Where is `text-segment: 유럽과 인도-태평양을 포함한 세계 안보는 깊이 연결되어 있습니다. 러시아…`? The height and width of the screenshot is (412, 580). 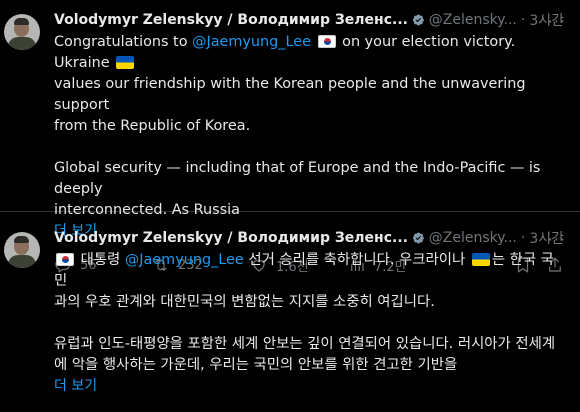 text-segment: 유럽과 인도-태평양을 포함한 세계 안보는 깊이 연결되어 있습니다. 러시아… is located at coordinates (305, 344).